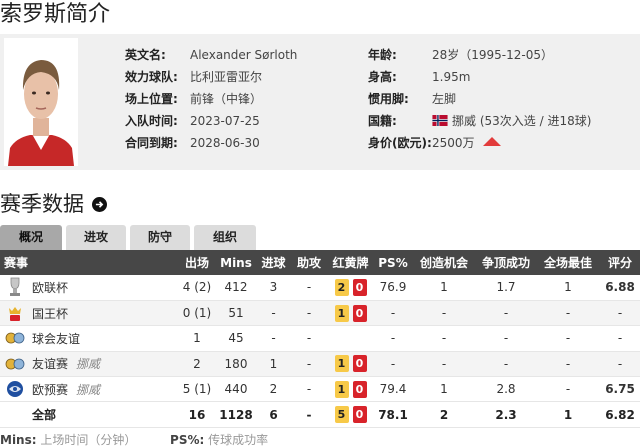 The height and width of the screenshot is (446, 640). I want to click on competition-cell: 友谊赛 挪威, so click(89, 364).